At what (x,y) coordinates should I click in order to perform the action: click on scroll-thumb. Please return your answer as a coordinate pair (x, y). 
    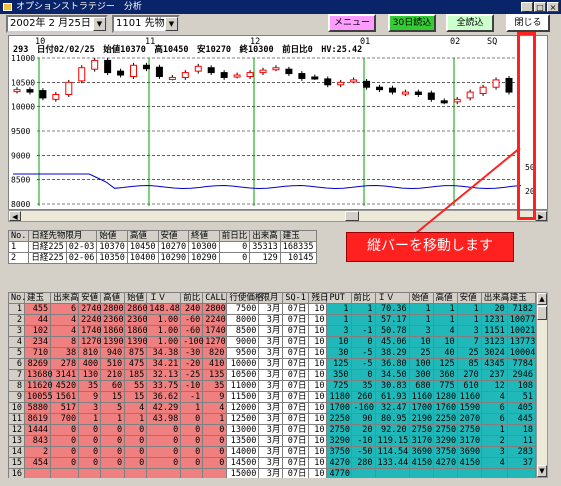
    Looking at the image, I should click on (542, 313).